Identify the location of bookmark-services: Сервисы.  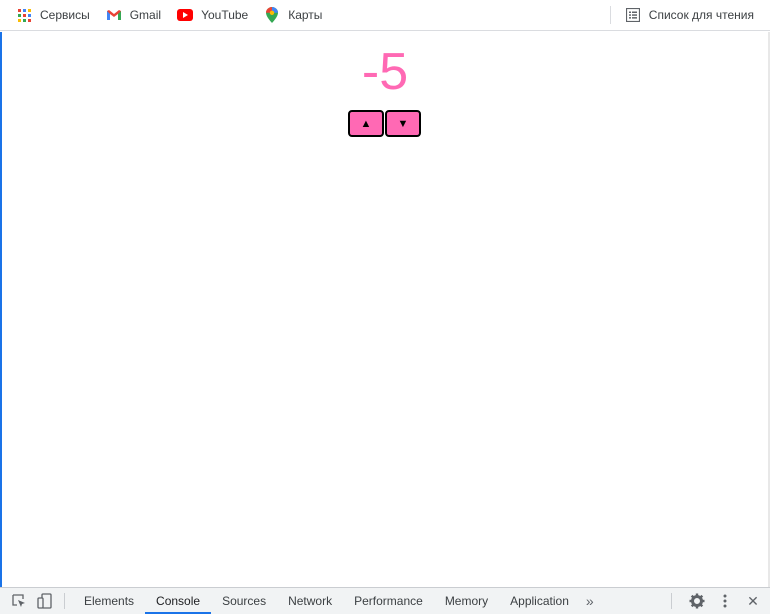
(53, 15).